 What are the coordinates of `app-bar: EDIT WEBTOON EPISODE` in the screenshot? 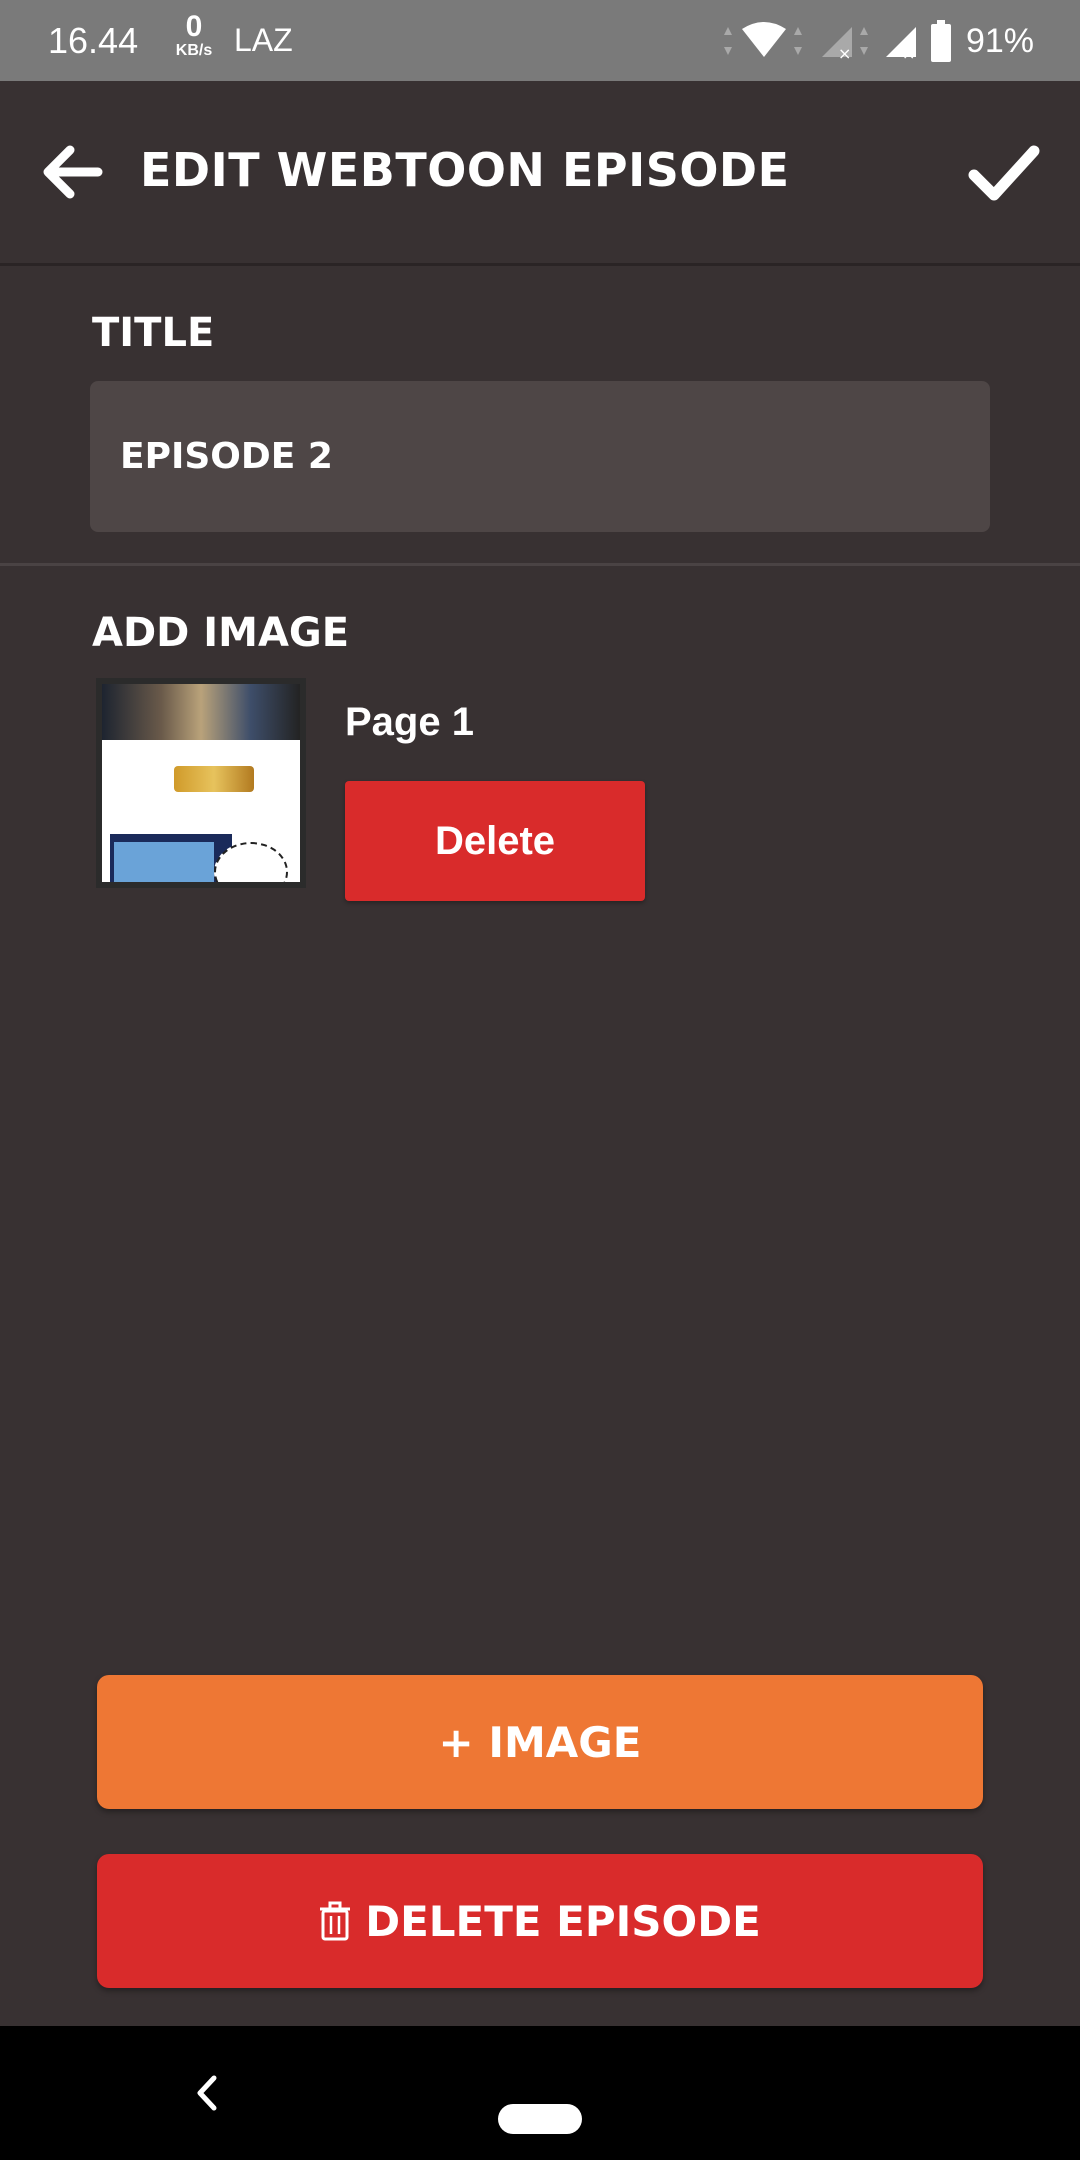 It's located at (540, 173).